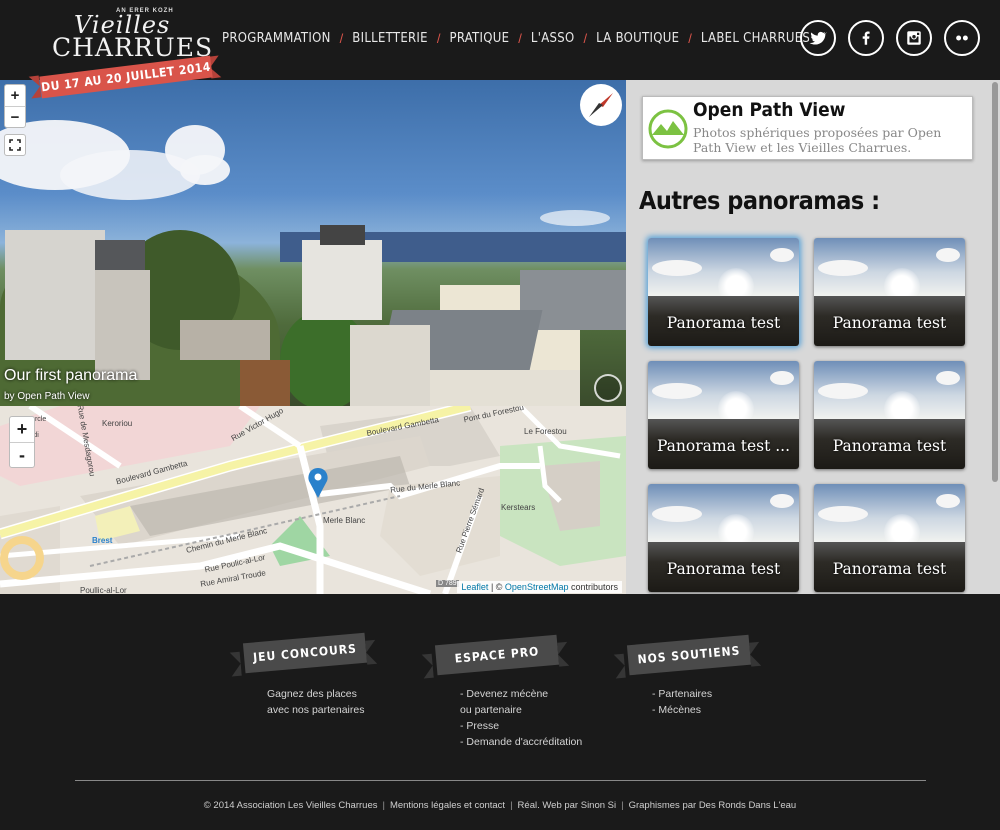 This screenshot has width=1000, height=830. What do you see at coordinates (545, 431) in the screenshot?
I see `map-label-le-forestou: Le Forestou` at bounding box center [545, 431].